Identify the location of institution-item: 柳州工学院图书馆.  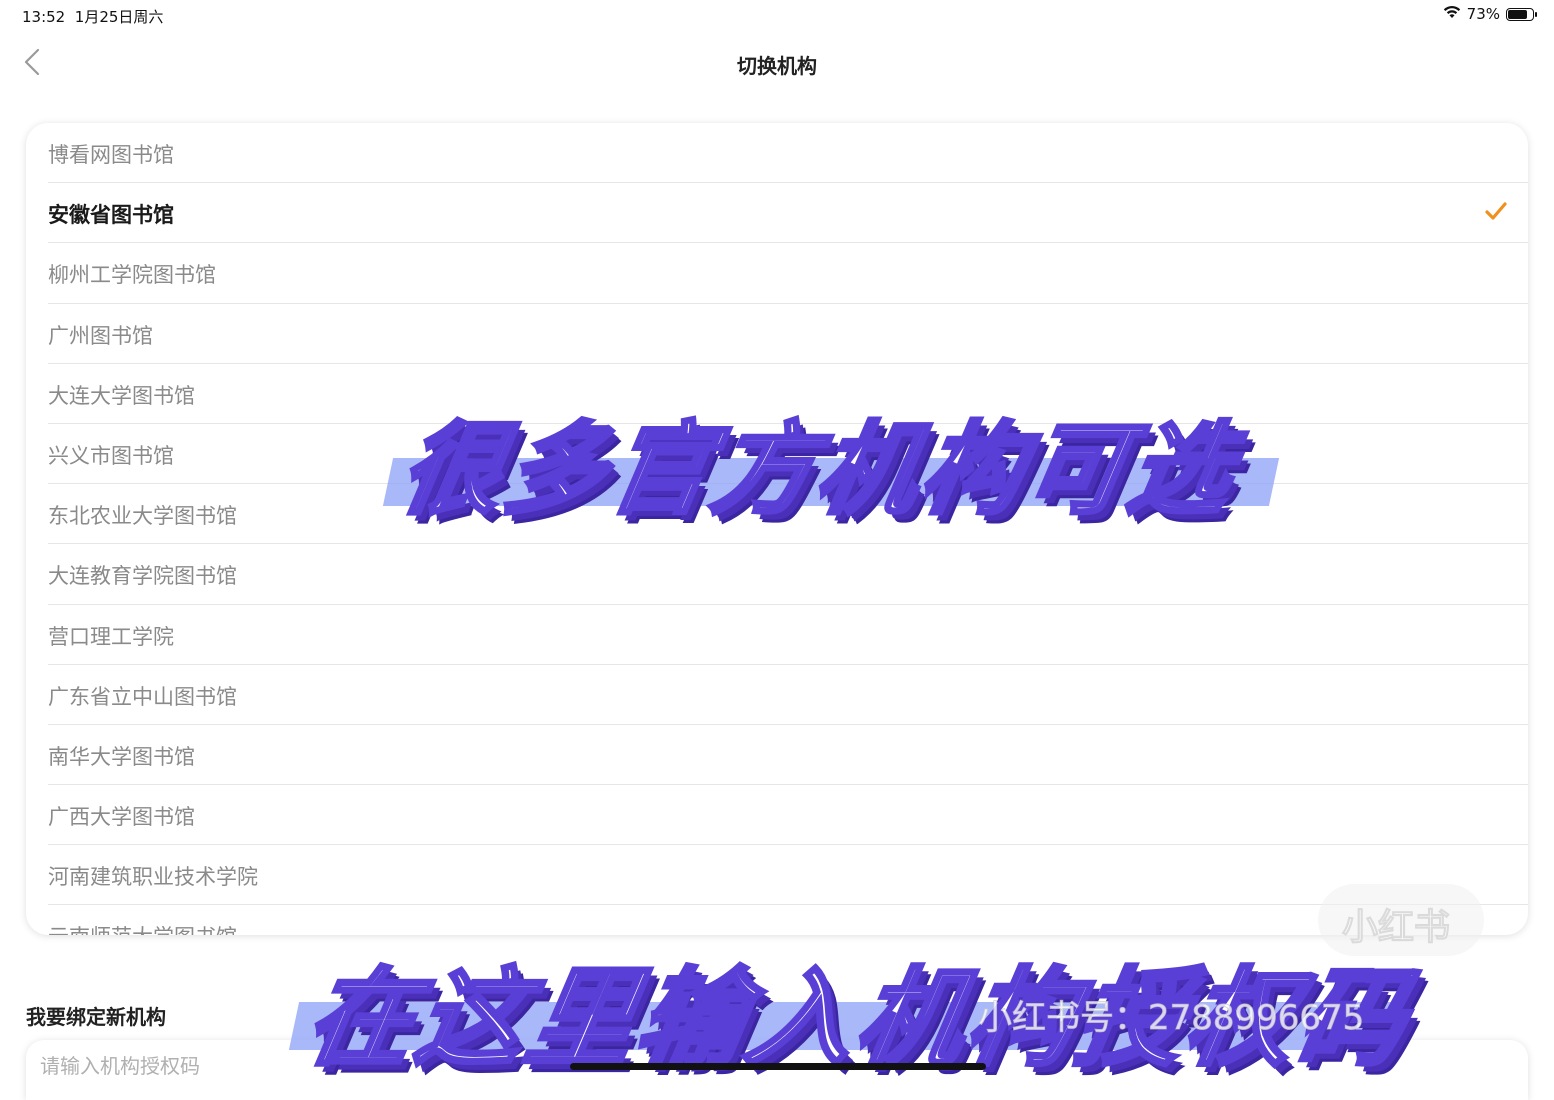
(788, 273).